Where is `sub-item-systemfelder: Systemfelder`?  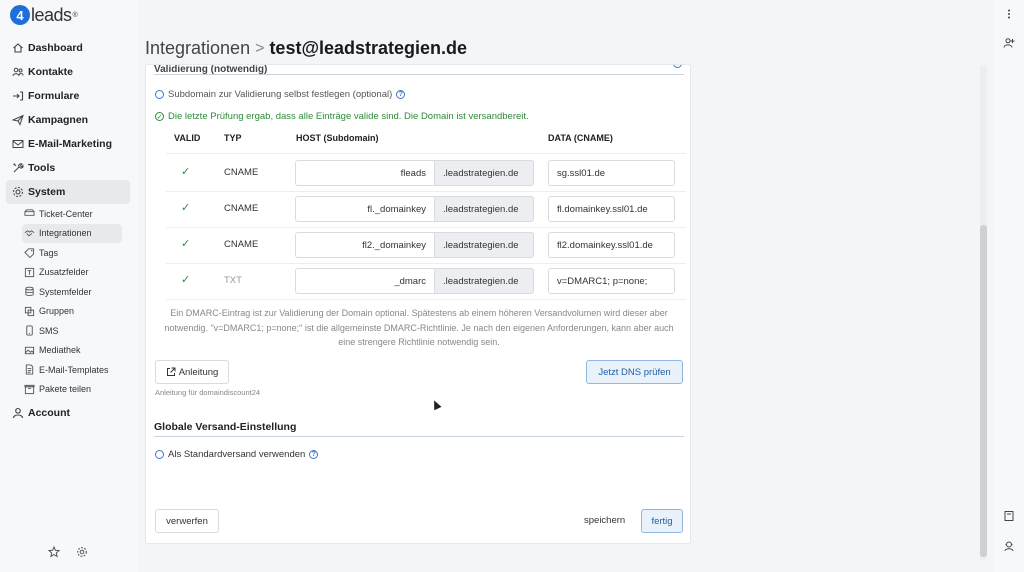 sub-item-systemfelder: Systemfelder is located at coordinates (72, 292).